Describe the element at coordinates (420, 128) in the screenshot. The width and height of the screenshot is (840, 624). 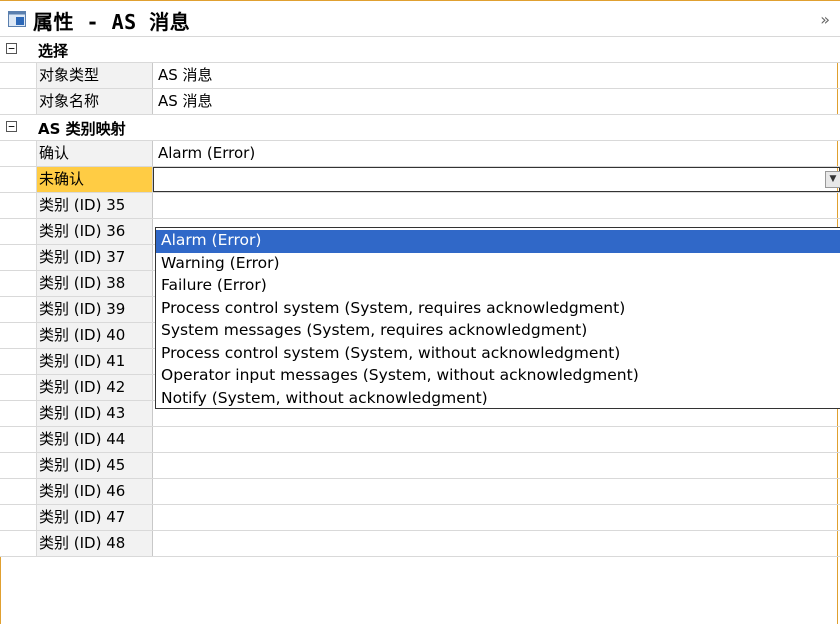
I see `category-as-class-mapping: − AS 类别映射` at that location.